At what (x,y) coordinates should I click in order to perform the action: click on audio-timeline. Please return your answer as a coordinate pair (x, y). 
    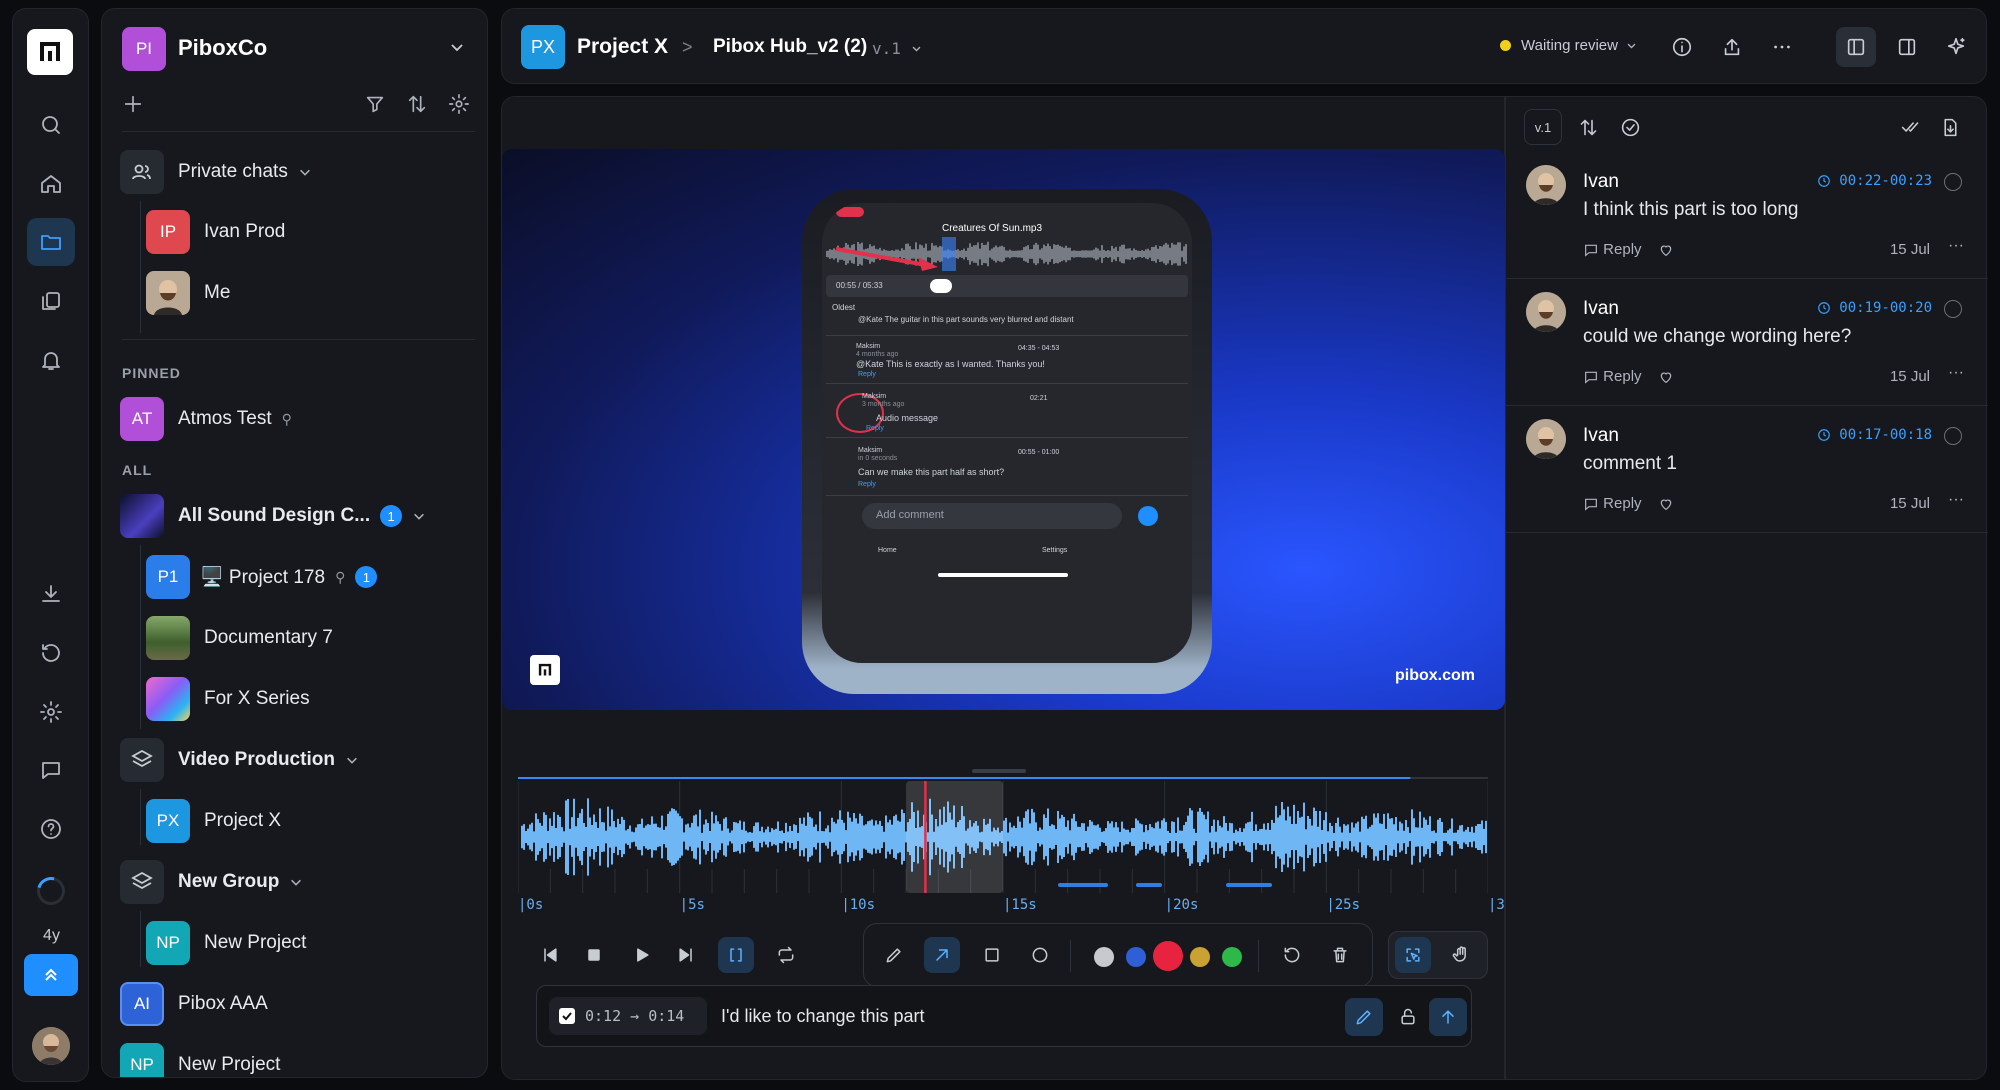
    Looking at the image, I should click on (1003, 839).